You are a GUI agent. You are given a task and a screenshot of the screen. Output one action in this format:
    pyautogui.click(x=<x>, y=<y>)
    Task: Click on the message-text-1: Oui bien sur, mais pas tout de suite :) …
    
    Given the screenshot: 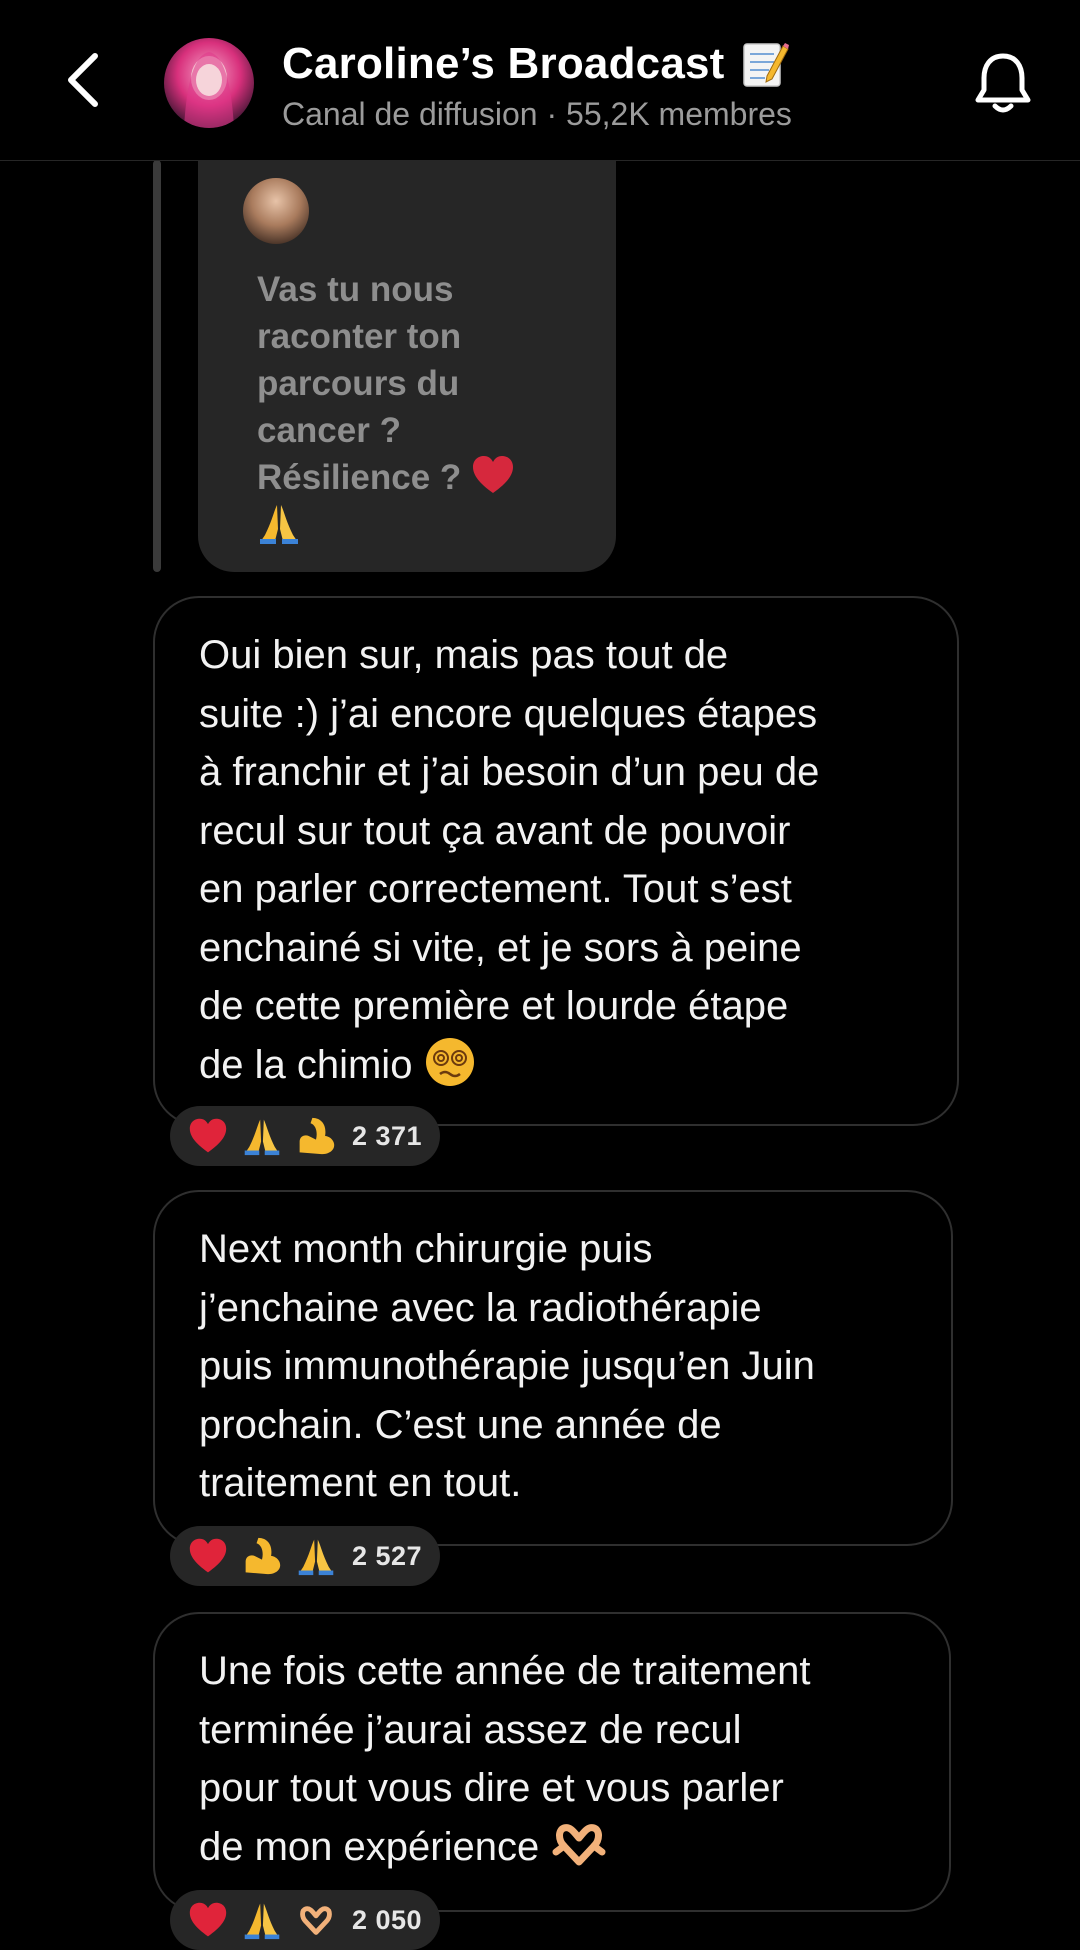 What is the action you would take?
    pyautogui.click(x=509, y=860)
    